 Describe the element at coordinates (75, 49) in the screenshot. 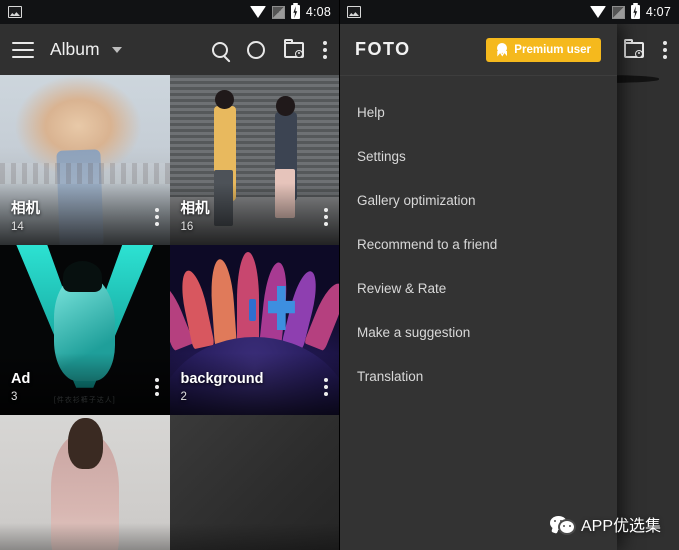

I see `page-title: Album` at that location.